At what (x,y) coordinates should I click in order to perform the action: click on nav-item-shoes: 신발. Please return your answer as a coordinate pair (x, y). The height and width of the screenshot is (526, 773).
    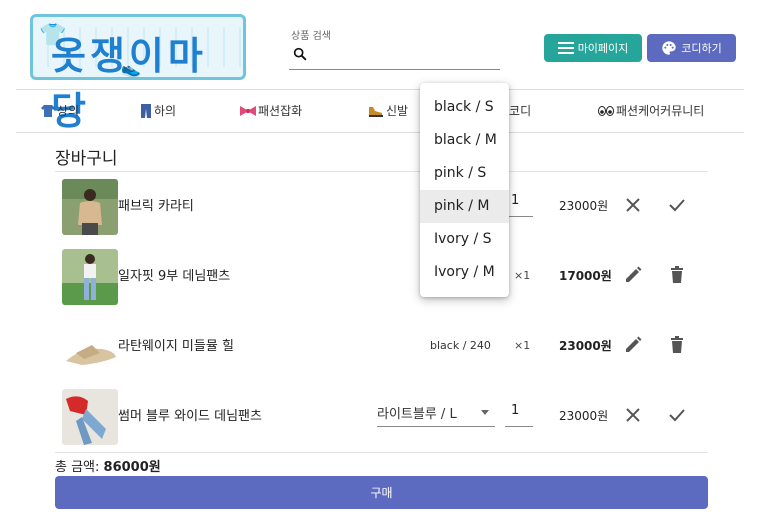
    Looking at the image, I should click on (388, 110).